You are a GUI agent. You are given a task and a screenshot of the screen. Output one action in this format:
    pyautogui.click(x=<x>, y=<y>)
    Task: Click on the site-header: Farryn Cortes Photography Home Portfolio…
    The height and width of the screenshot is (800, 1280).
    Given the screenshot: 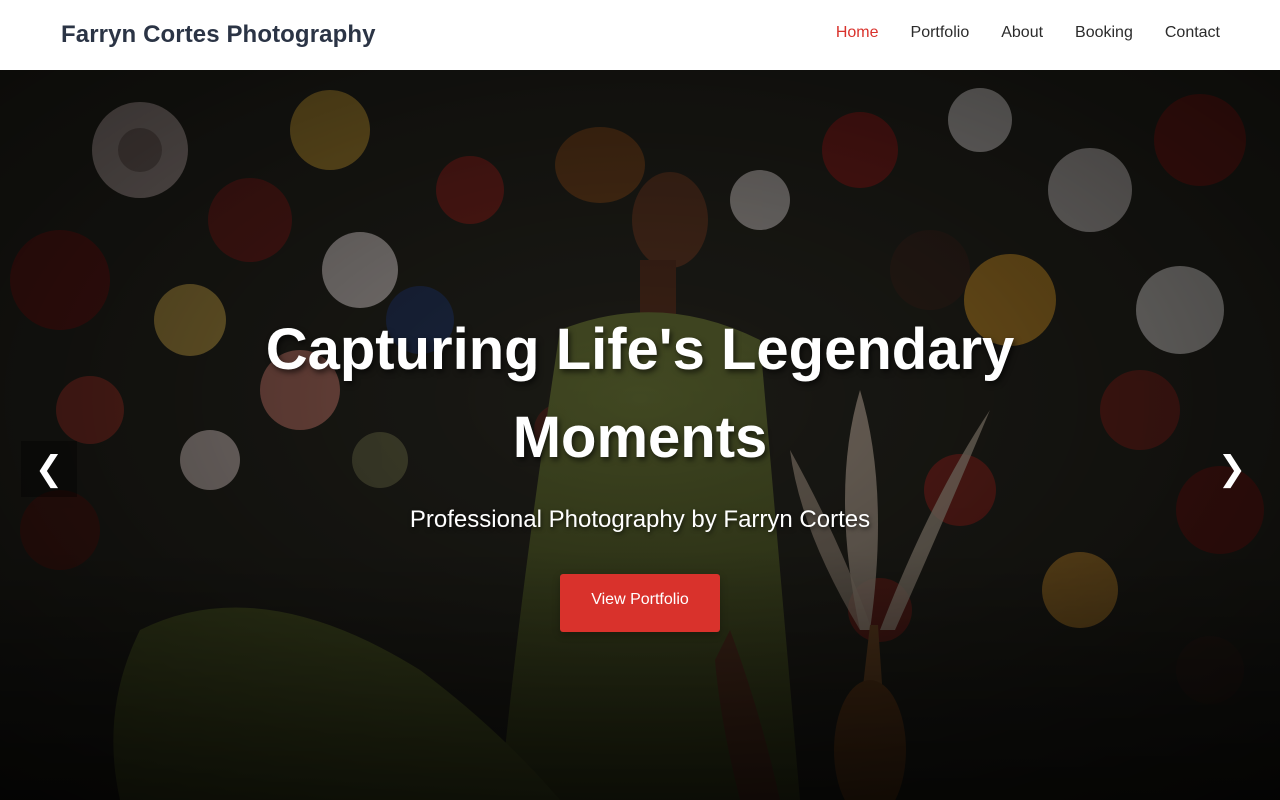 What is the action you would take?
    pyautogui.click(x=640, y=35)
    